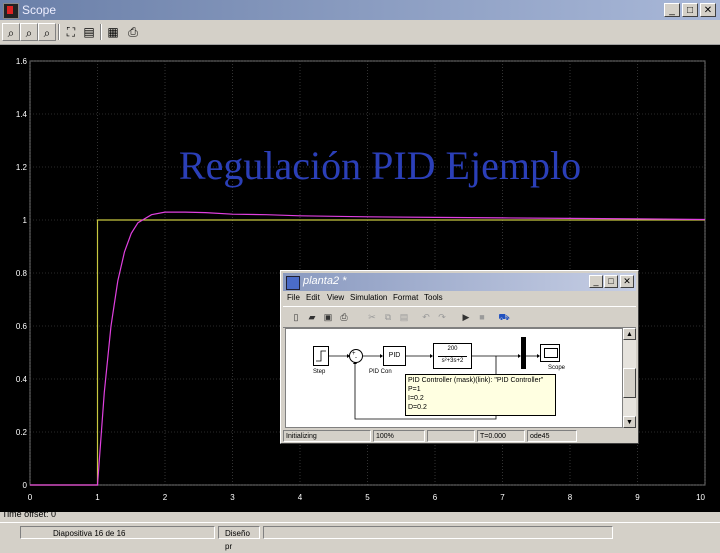  I want to click on zoom-x-icon: ⌕, so click(29, 32).